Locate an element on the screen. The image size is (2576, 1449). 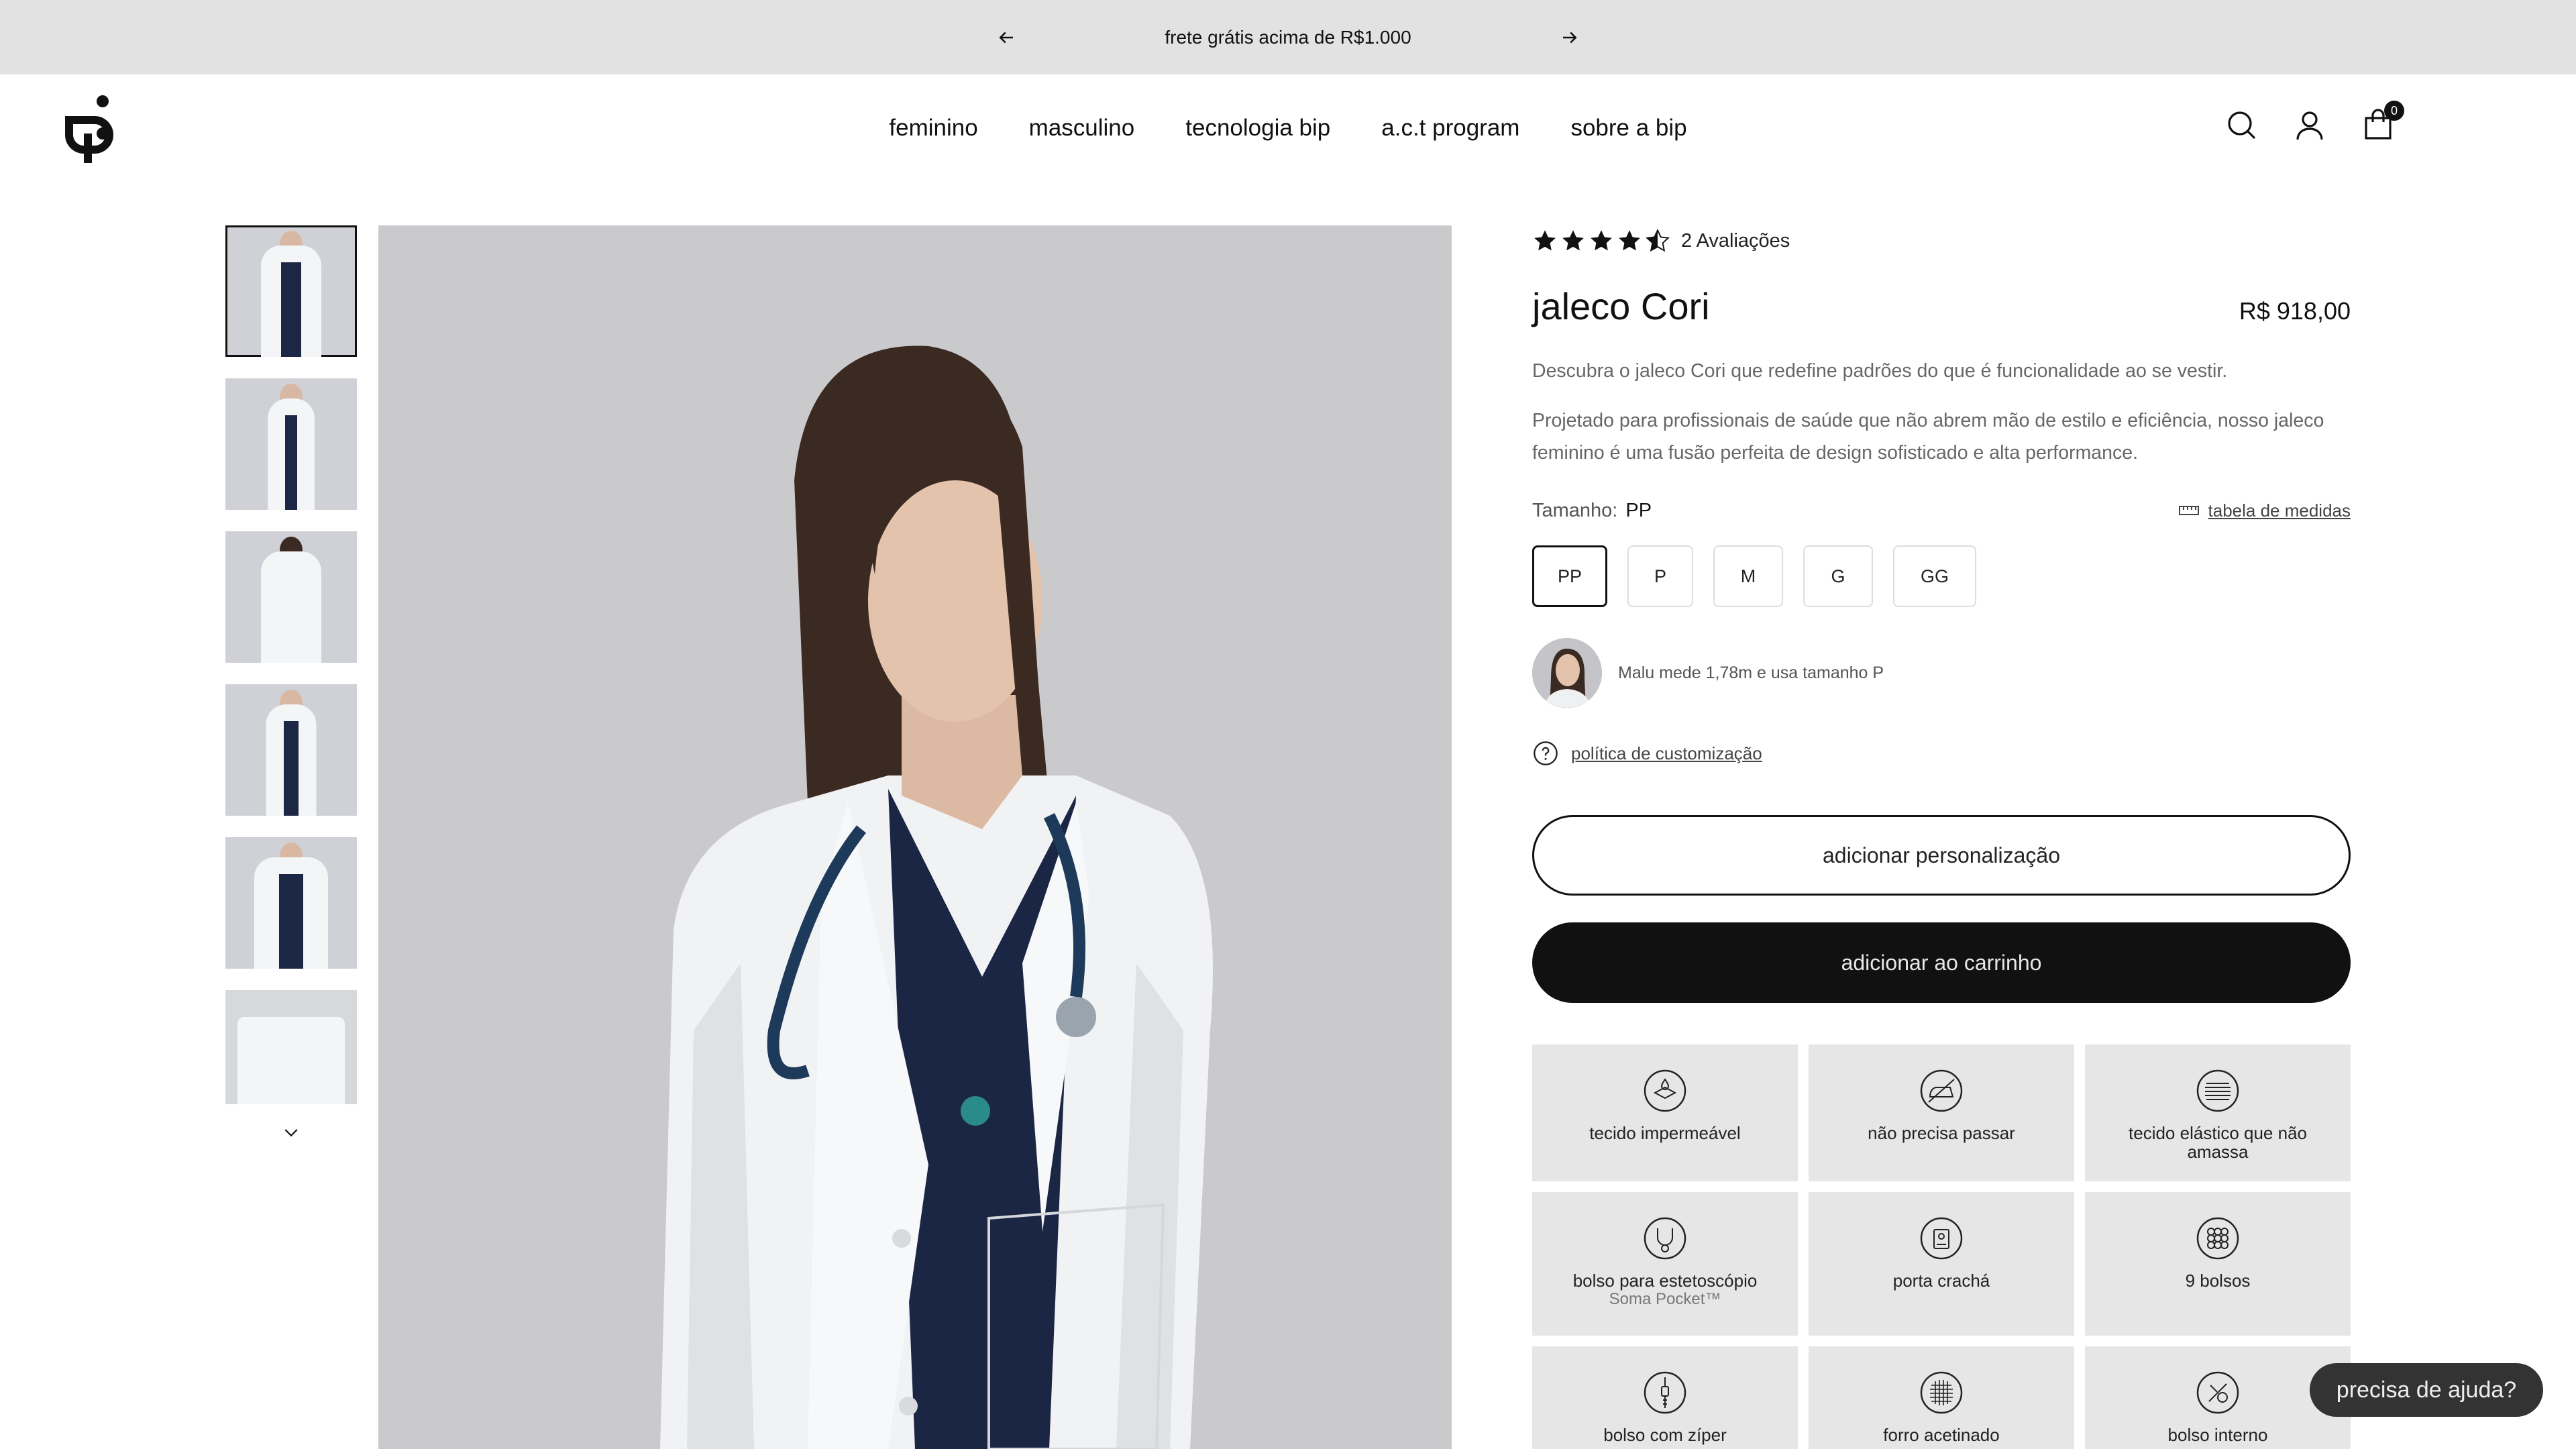
cart-count-badge: 0 is located at coordinates (2394, 111).